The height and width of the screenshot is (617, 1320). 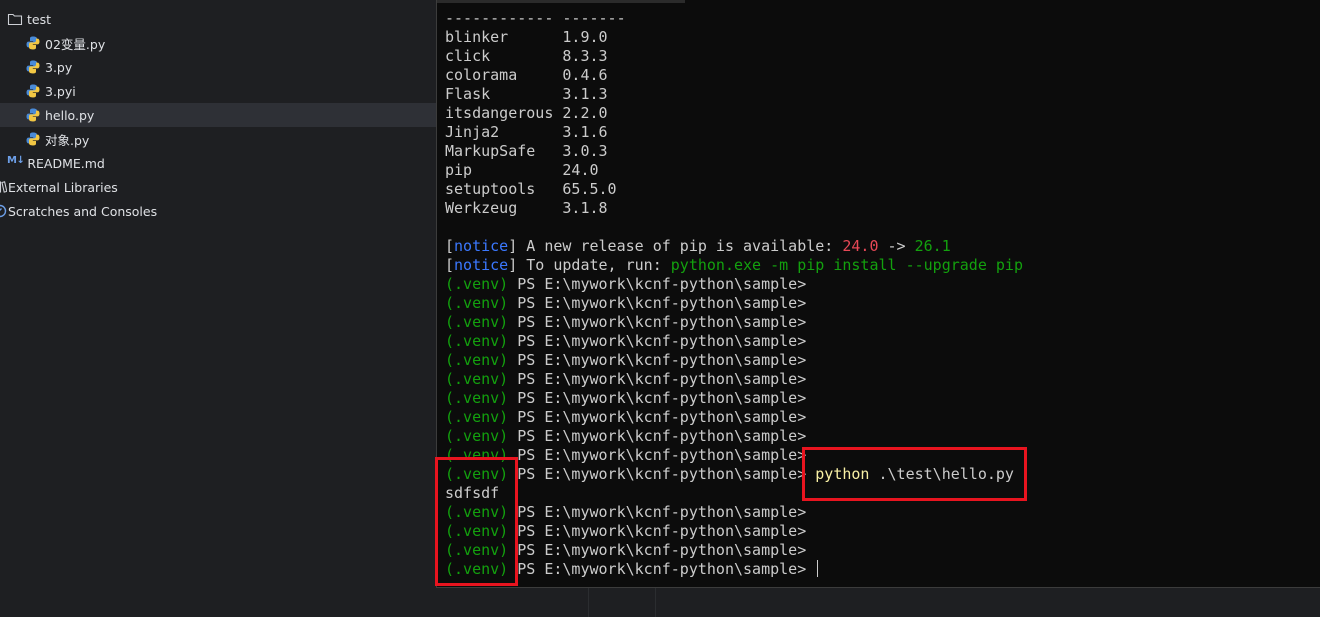 I want to click on tree-item-hello-py: hello.py, so click(x=218, y=115).